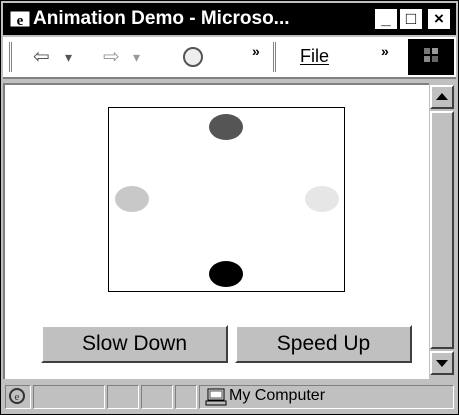 The width and height of the screenshot is (459, 415). I want to click on maximize-button: □, so click(411, 19).